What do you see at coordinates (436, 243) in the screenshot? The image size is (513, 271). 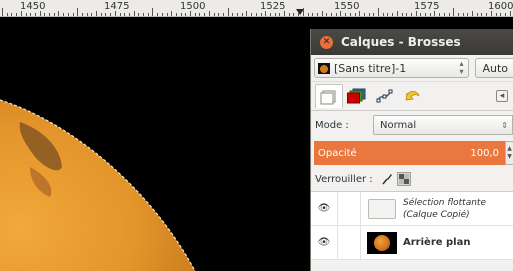 I see `layer-name: Arrière plan` at bounding box center [436, 243].